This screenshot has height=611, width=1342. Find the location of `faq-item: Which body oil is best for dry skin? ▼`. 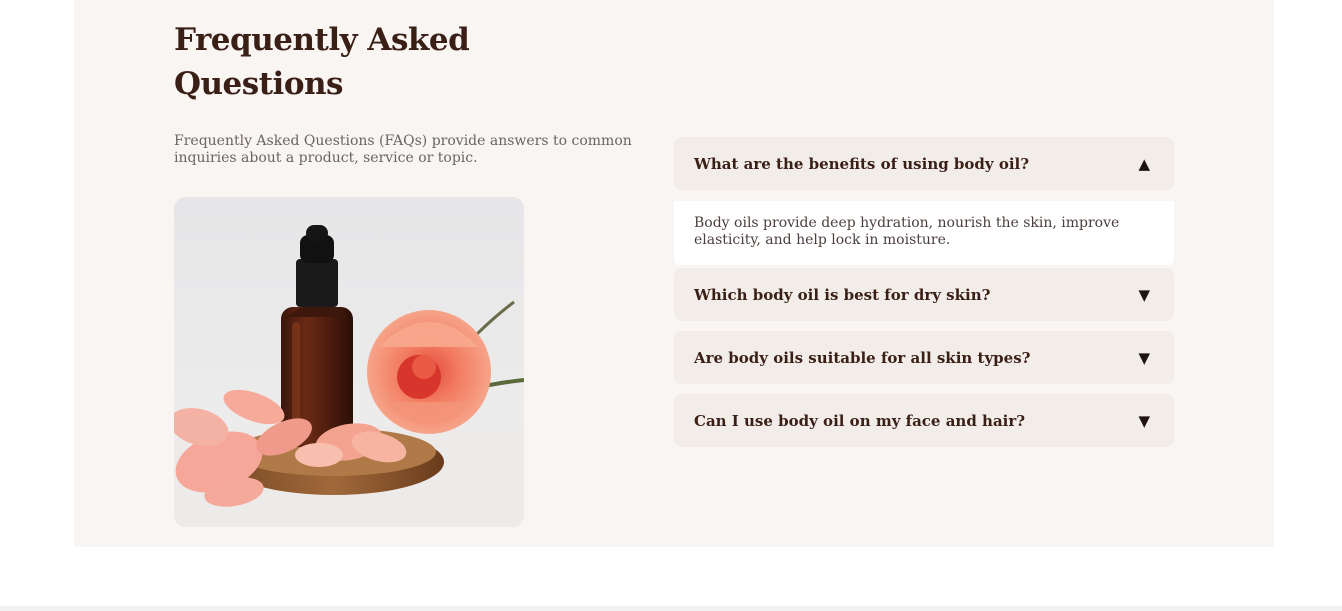

faq-item: Which body oil is best for dry skin? ▼ is located at coordinates (924, 294).